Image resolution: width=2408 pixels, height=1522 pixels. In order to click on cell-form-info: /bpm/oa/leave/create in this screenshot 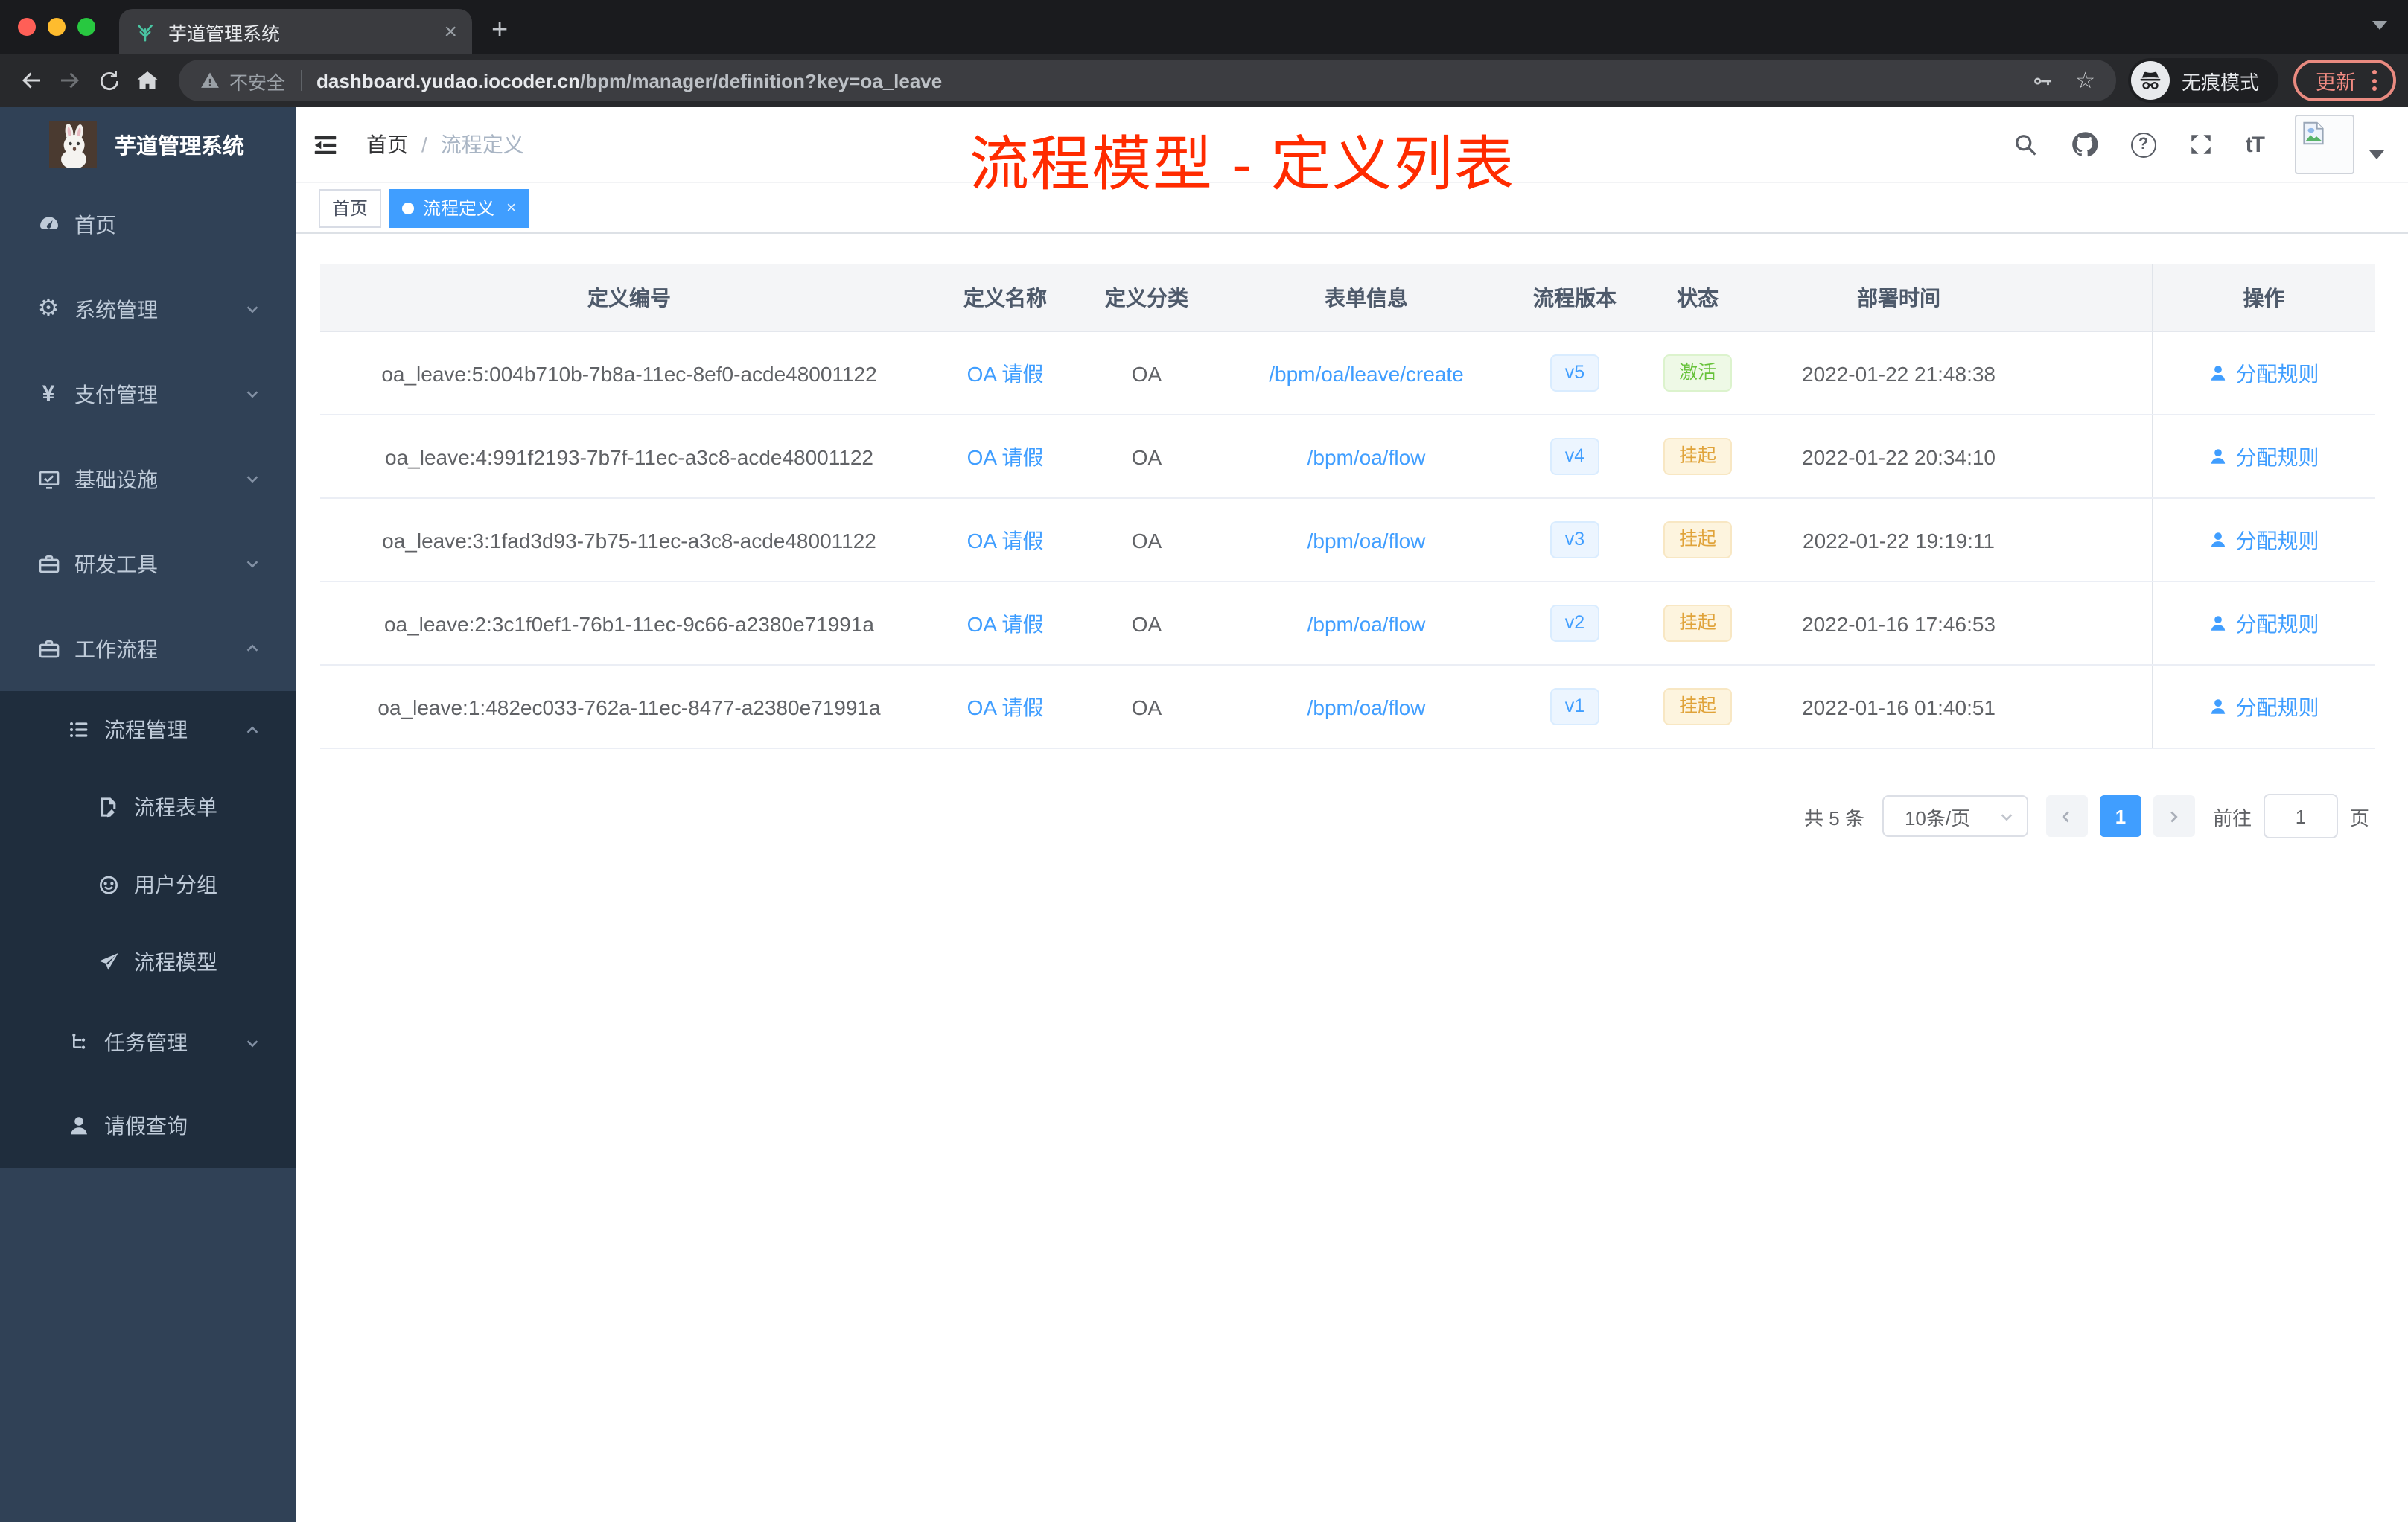, I will do `click(1366, 373)`.